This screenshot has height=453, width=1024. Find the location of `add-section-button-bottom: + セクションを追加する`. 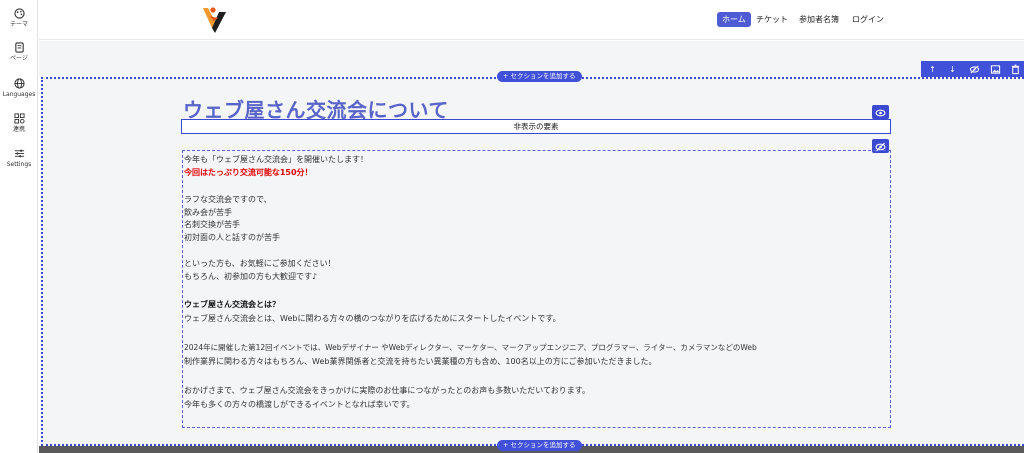

add-section-button-bottom: + セクションを追加する is located at coordinates (539, 445).